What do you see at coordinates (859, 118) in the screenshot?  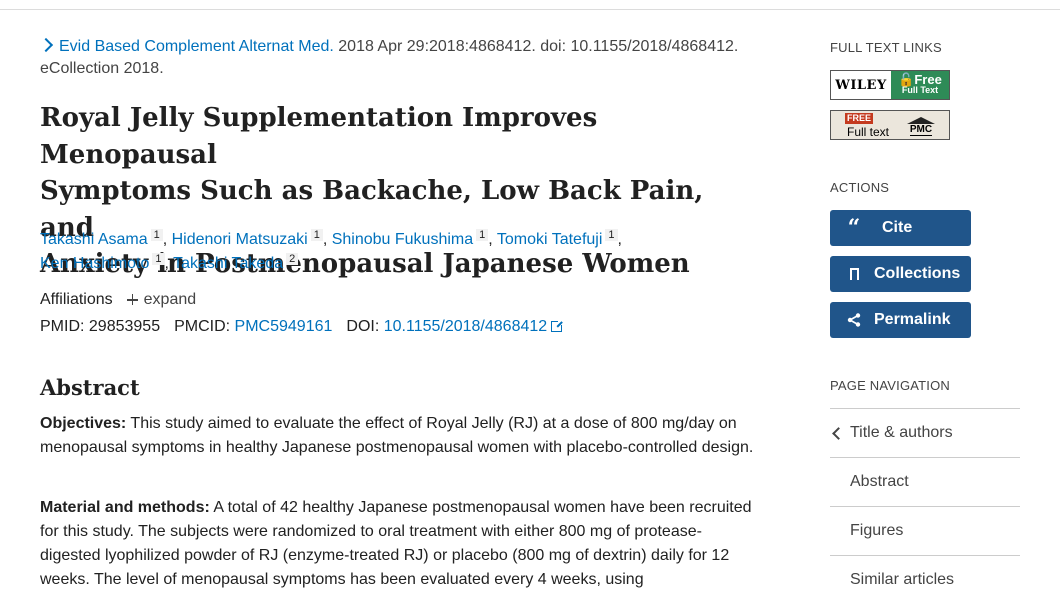 I see `pmc-free-label: FREE` at bounding box center [859, 118].